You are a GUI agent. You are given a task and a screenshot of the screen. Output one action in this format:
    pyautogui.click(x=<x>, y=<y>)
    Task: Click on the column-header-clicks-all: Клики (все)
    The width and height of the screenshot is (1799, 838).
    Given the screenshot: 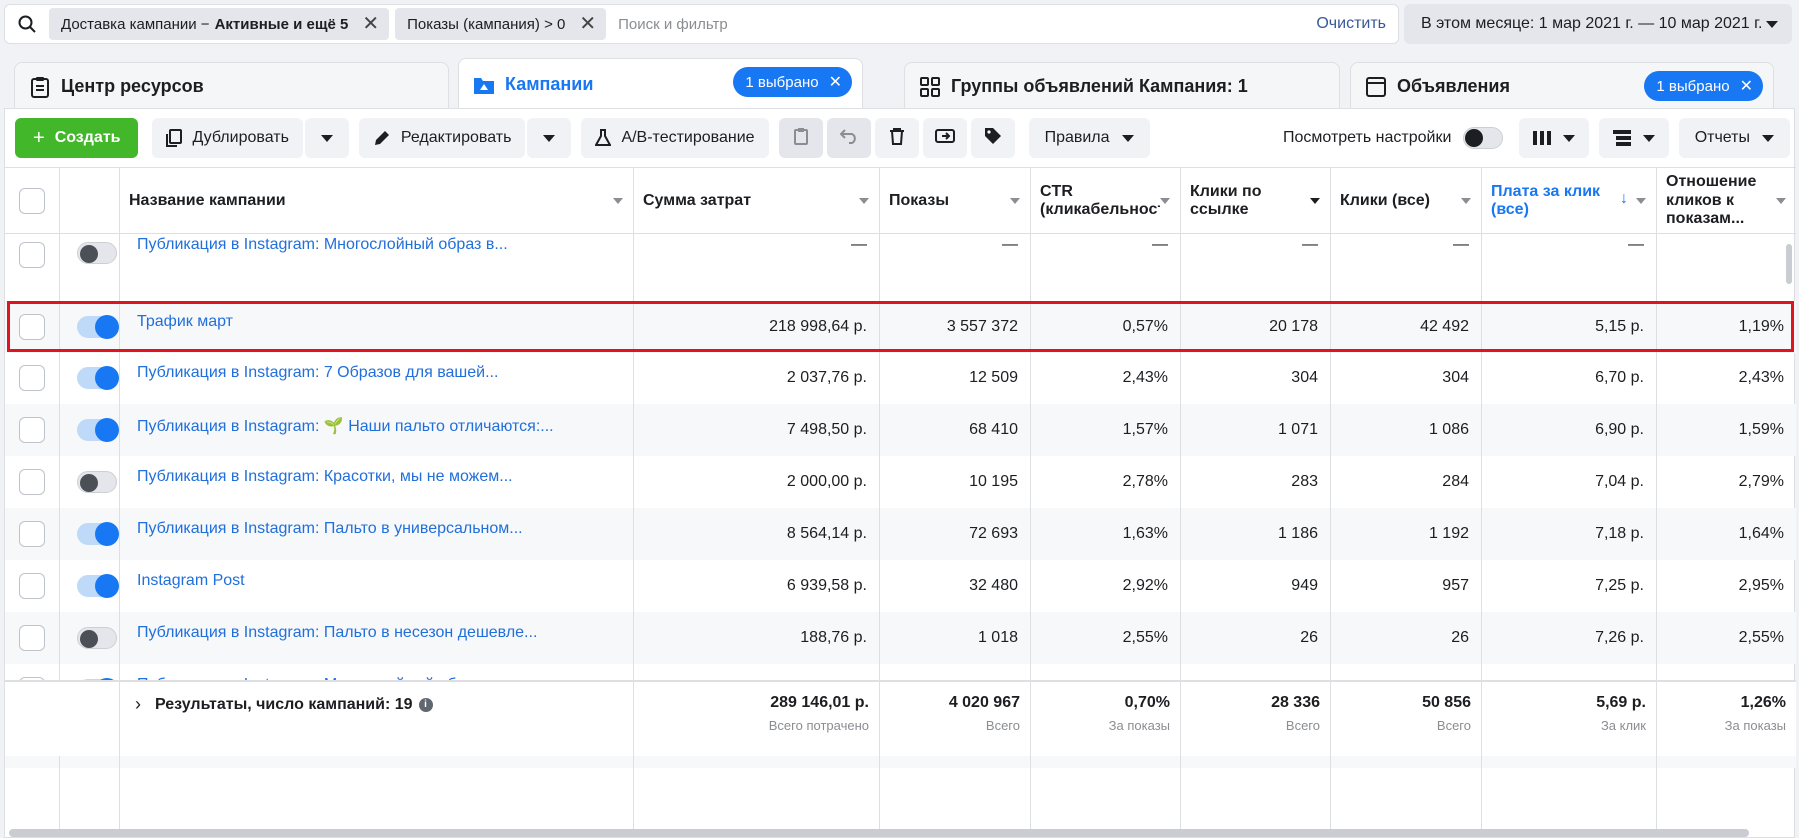 What is the action you would take?
    pyautogui.click(x=1405, y=201)
    